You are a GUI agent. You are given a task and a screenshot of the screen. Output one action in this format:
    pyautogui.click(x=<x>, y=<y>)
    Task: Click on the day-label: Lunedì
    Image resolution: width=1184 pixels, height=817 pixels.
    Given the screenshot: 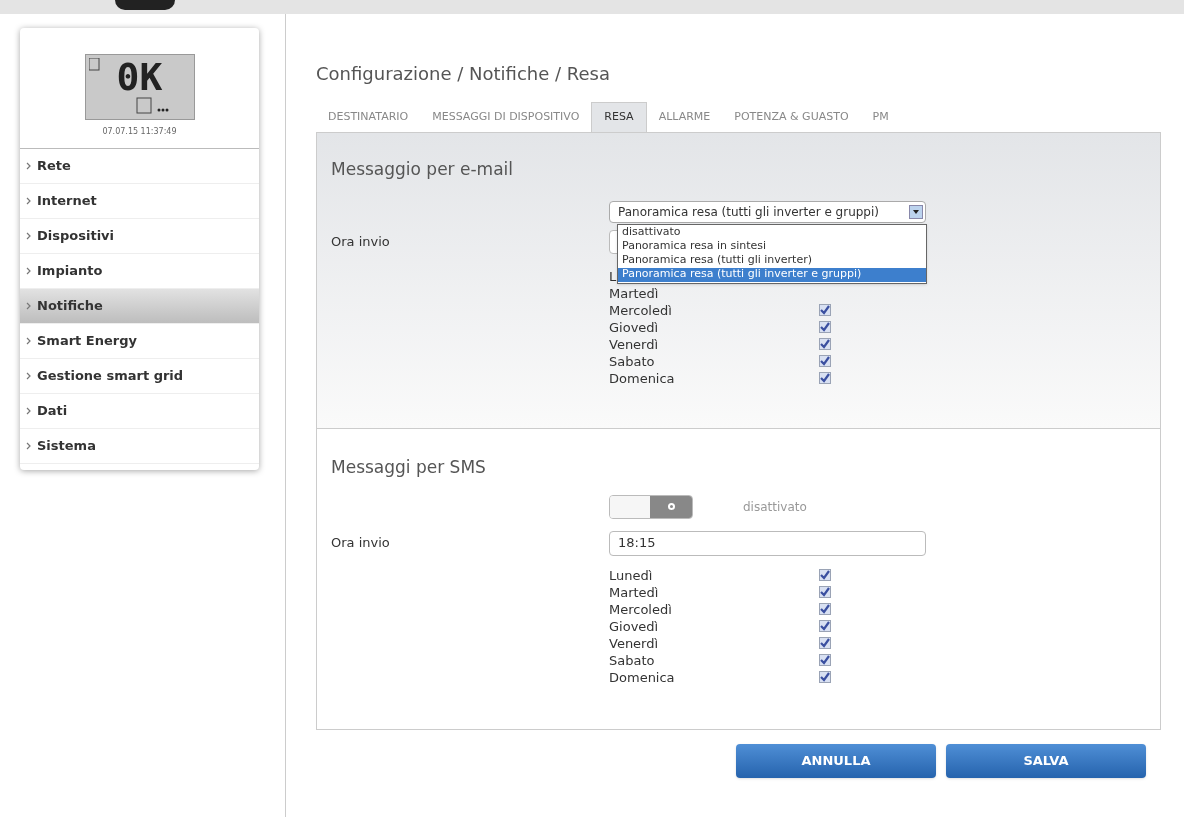 What is the action you would take?
    pyautogui.click(x=631, y=575)
    